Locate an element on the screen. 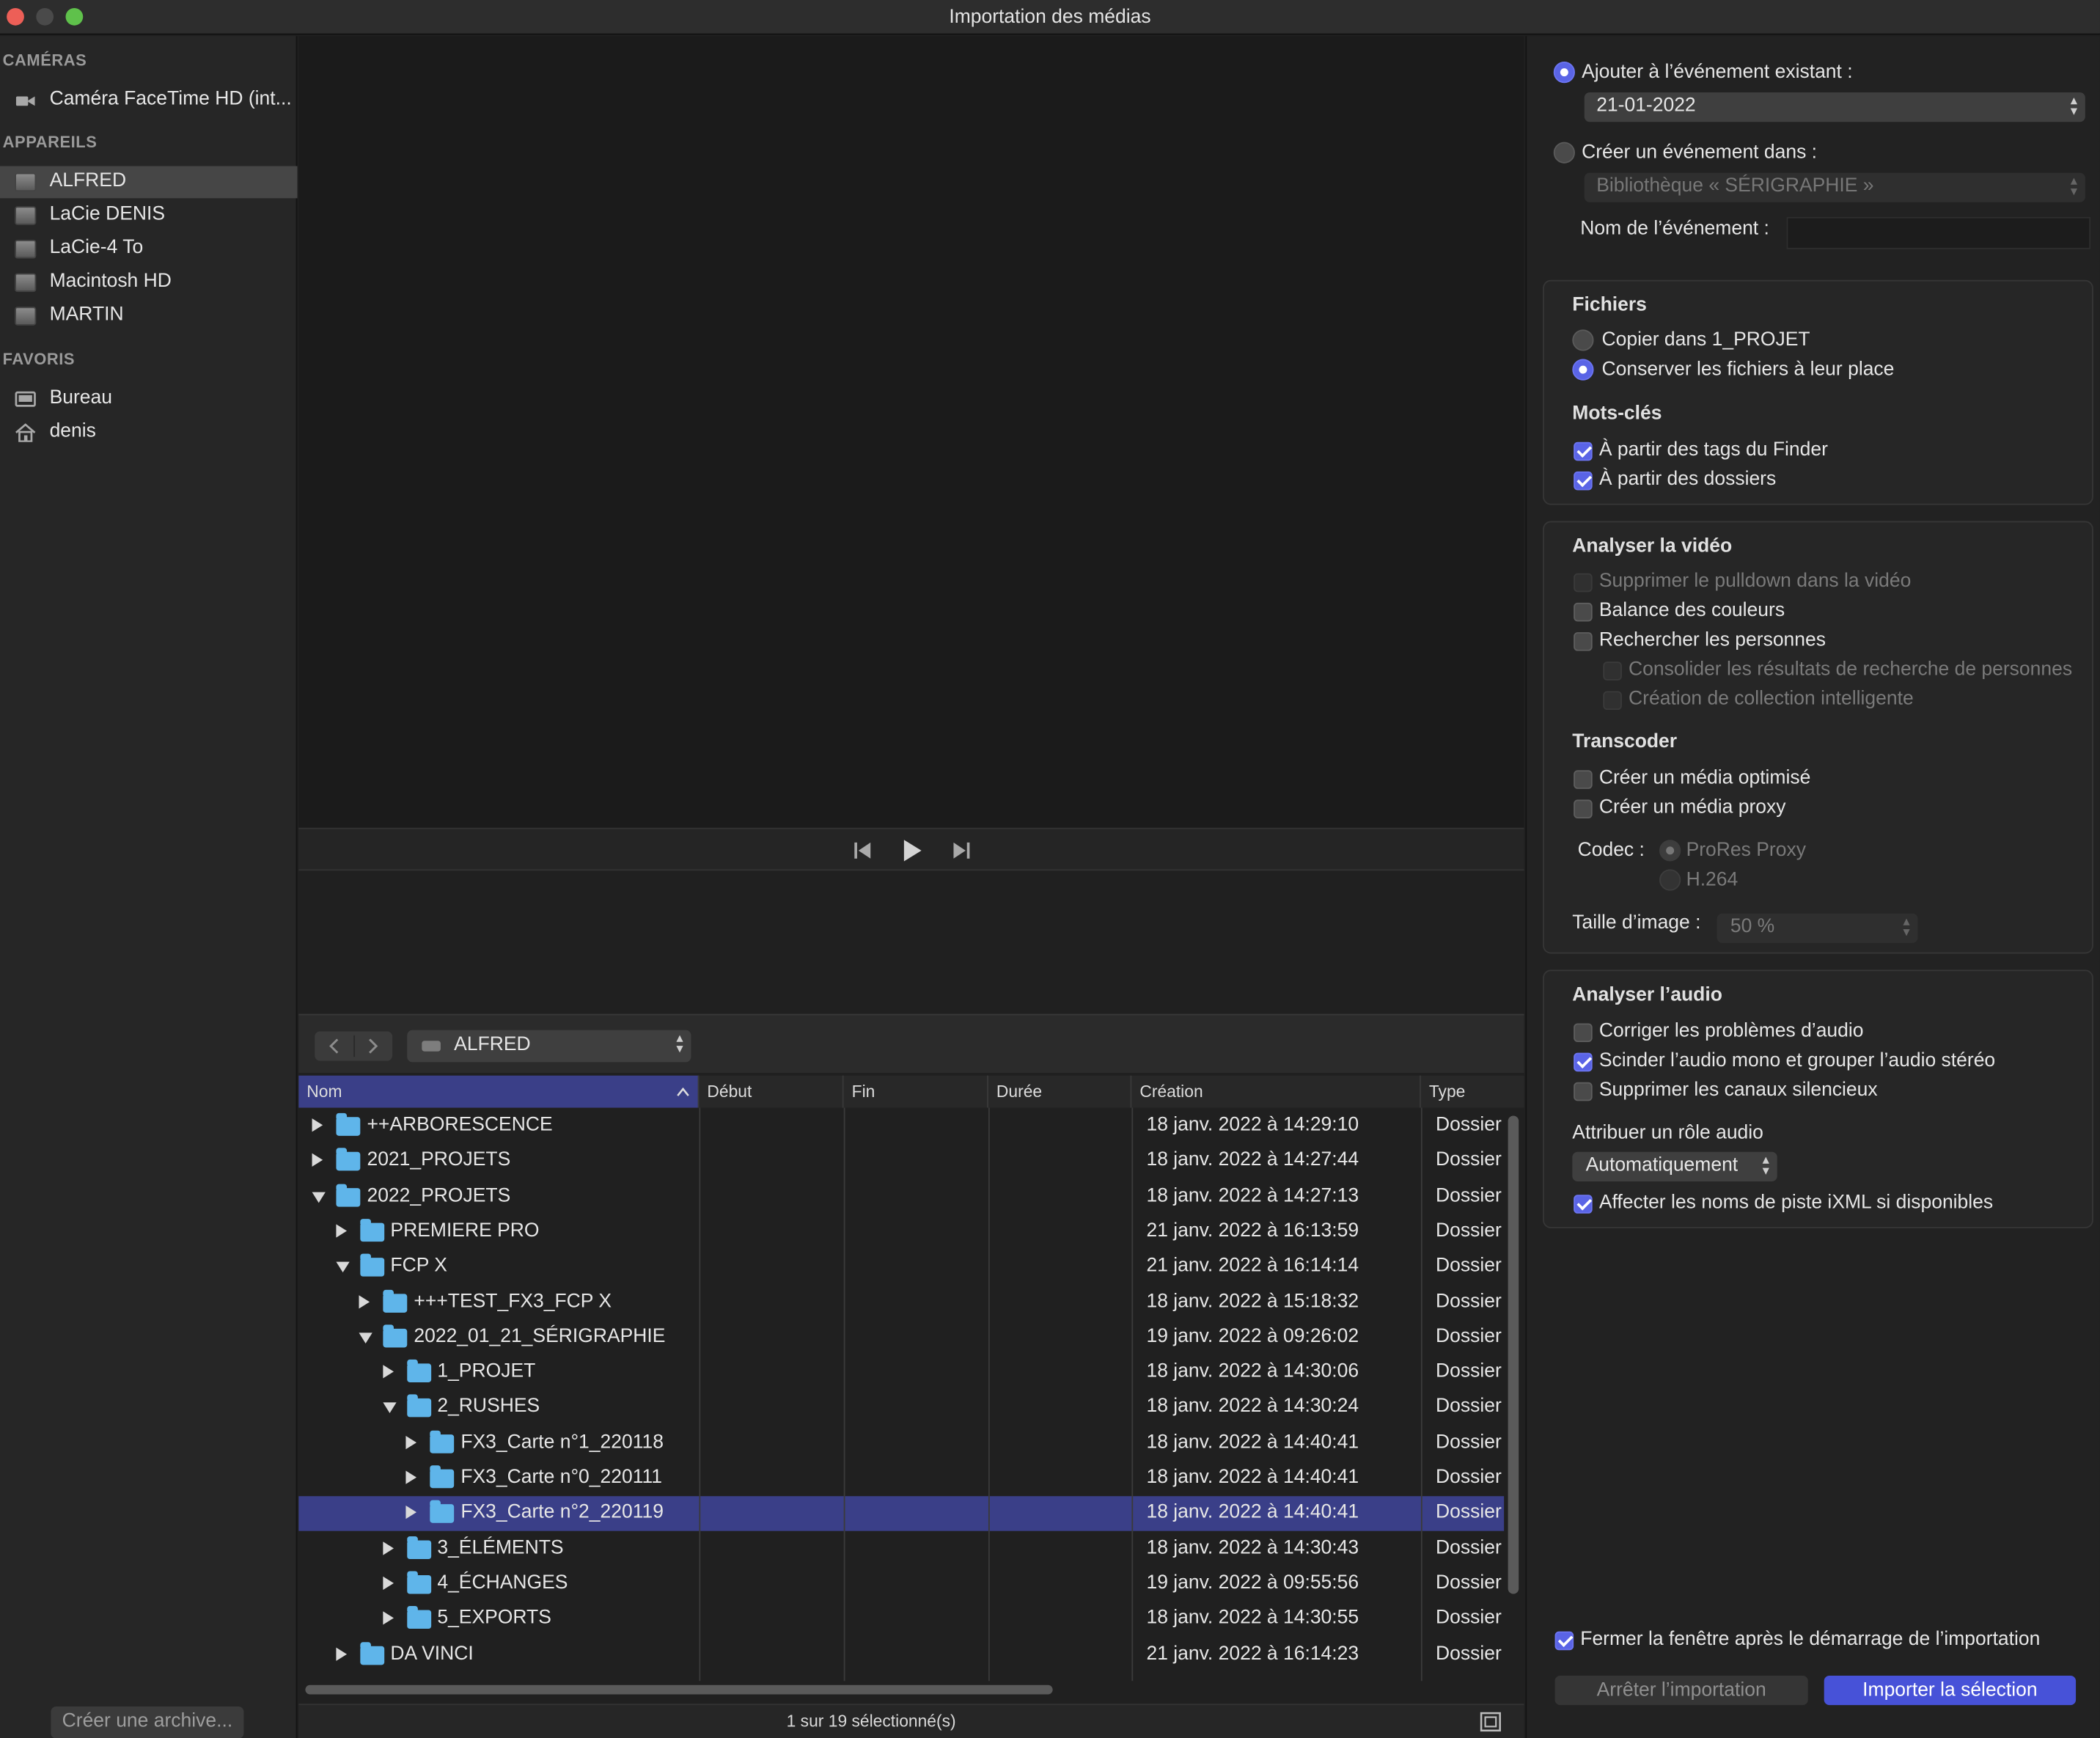 The height and width of the screenshot is (1738, 2100). sidebar-item-denis: denis is located at coordinates (148, 433).